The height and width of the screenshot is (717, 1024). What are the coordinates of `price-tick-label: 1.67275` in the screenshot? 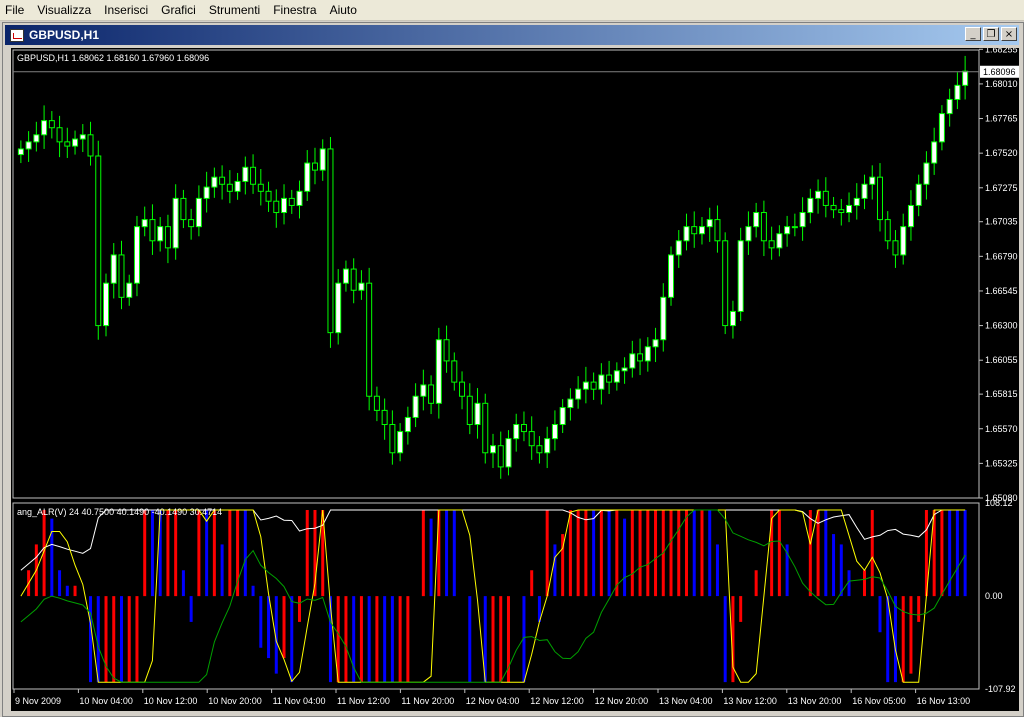 It's located at (1001, 188).